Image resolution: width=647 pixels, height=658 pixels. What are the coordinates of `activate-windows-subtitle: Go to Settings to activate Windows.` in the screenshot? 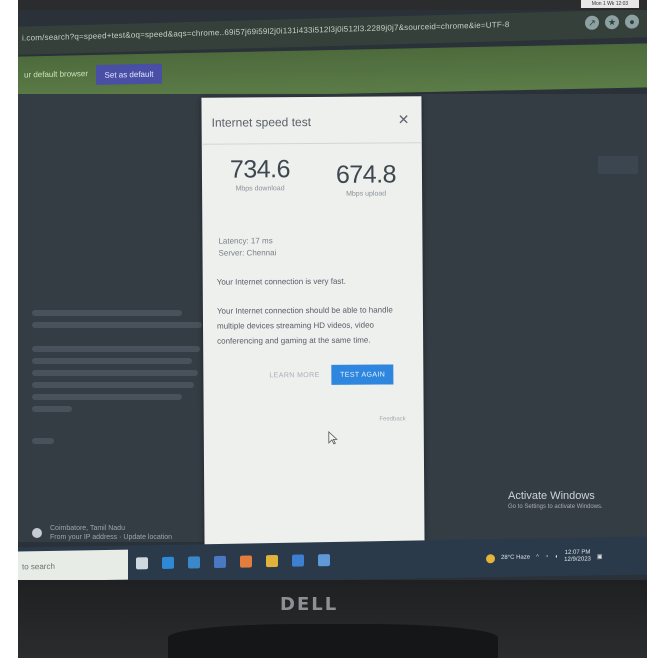 It's located at (555, 507).